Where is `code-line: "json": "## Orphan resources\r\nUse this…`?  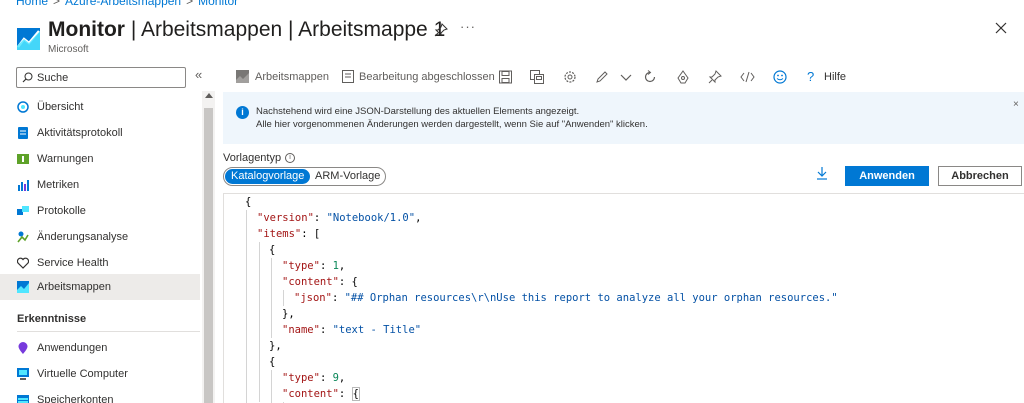 code-line: "json": "## Orphan resources\r\nUse this… is located at coordinates (566, 298).